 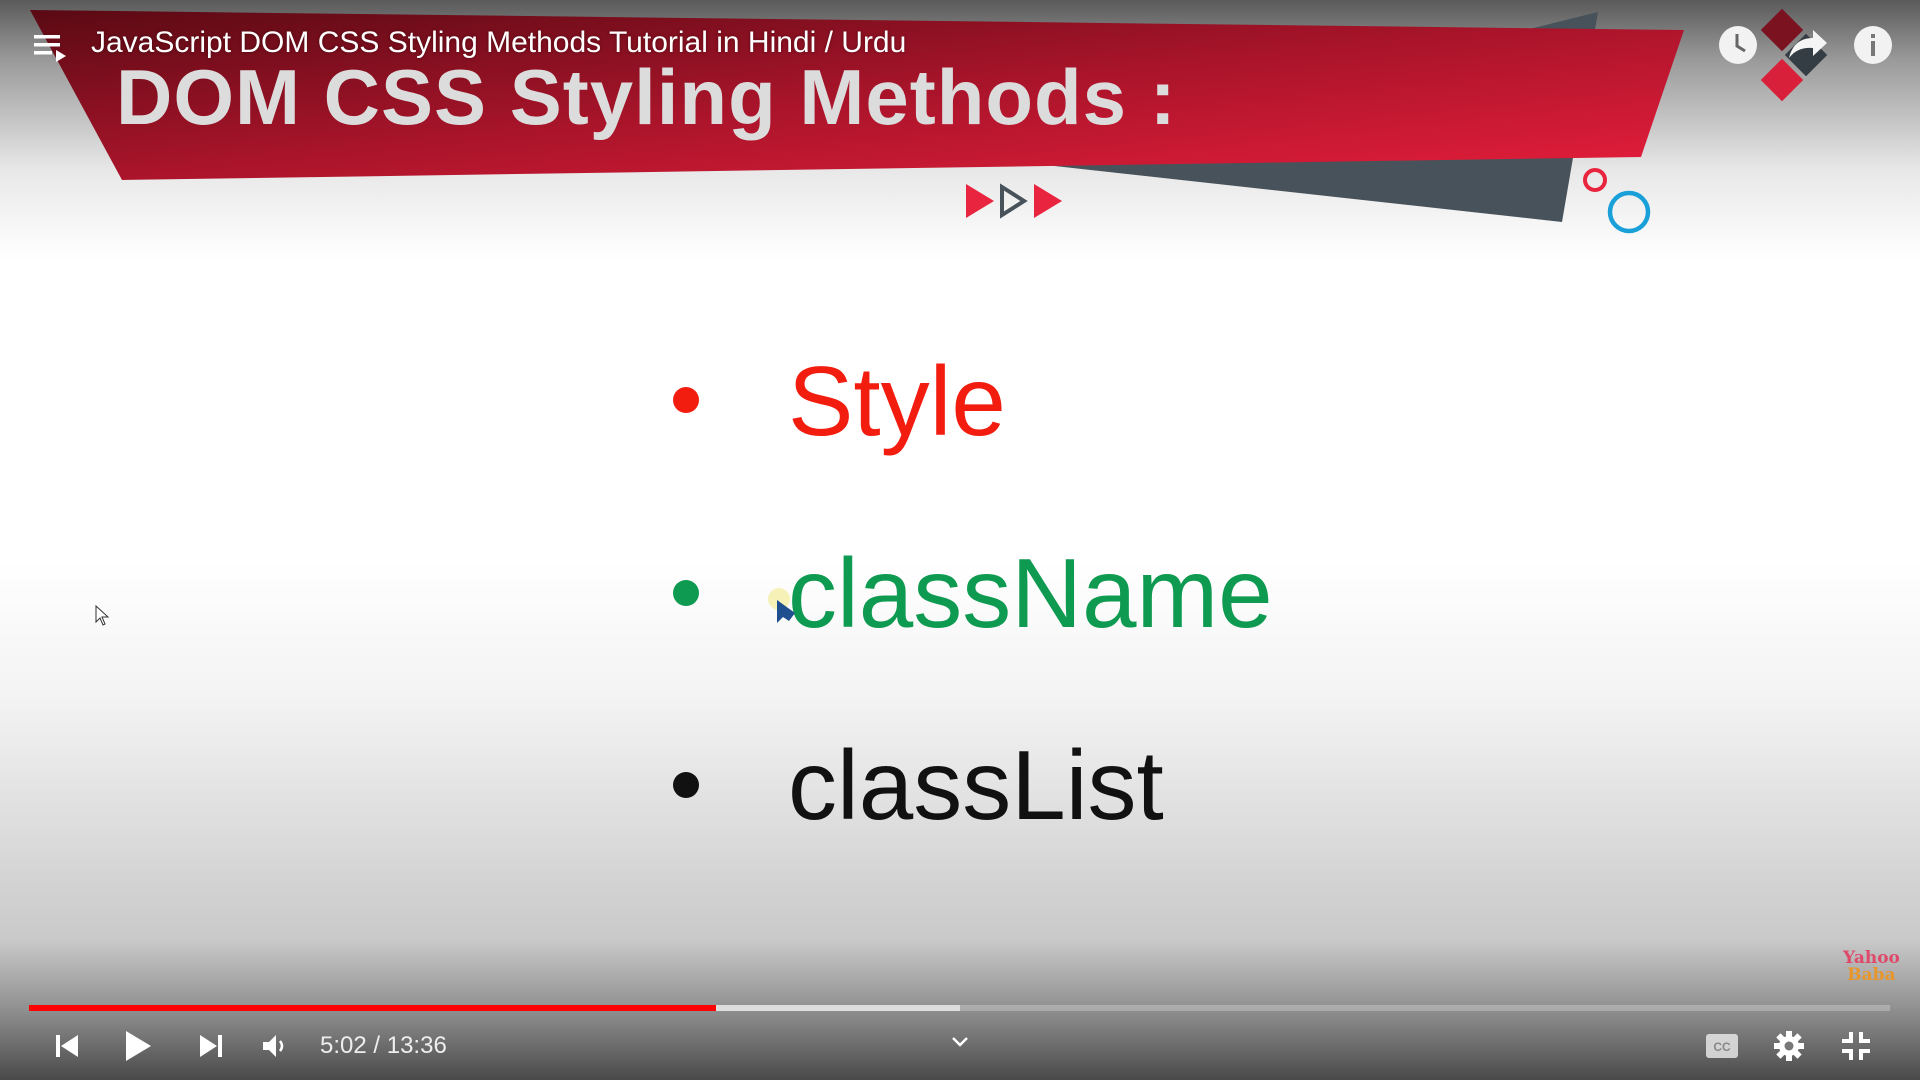 I want to click on svg-text: CC, so click(x=1722, y=1047).